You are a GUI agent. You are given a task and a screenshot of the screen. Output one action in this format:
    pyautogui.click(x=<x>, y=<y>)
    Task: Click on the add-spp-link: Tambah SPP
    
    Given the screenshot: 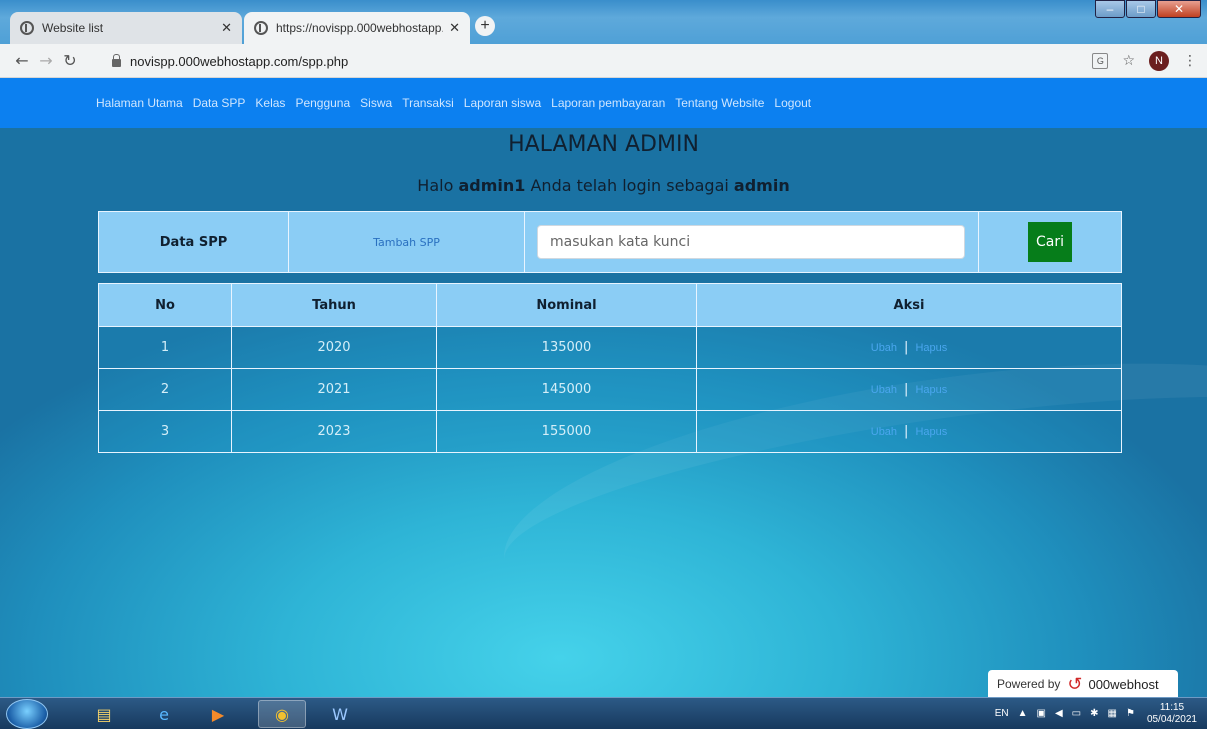 What is the action you would take?
    pyautogui.click(x=407, y=242)
    